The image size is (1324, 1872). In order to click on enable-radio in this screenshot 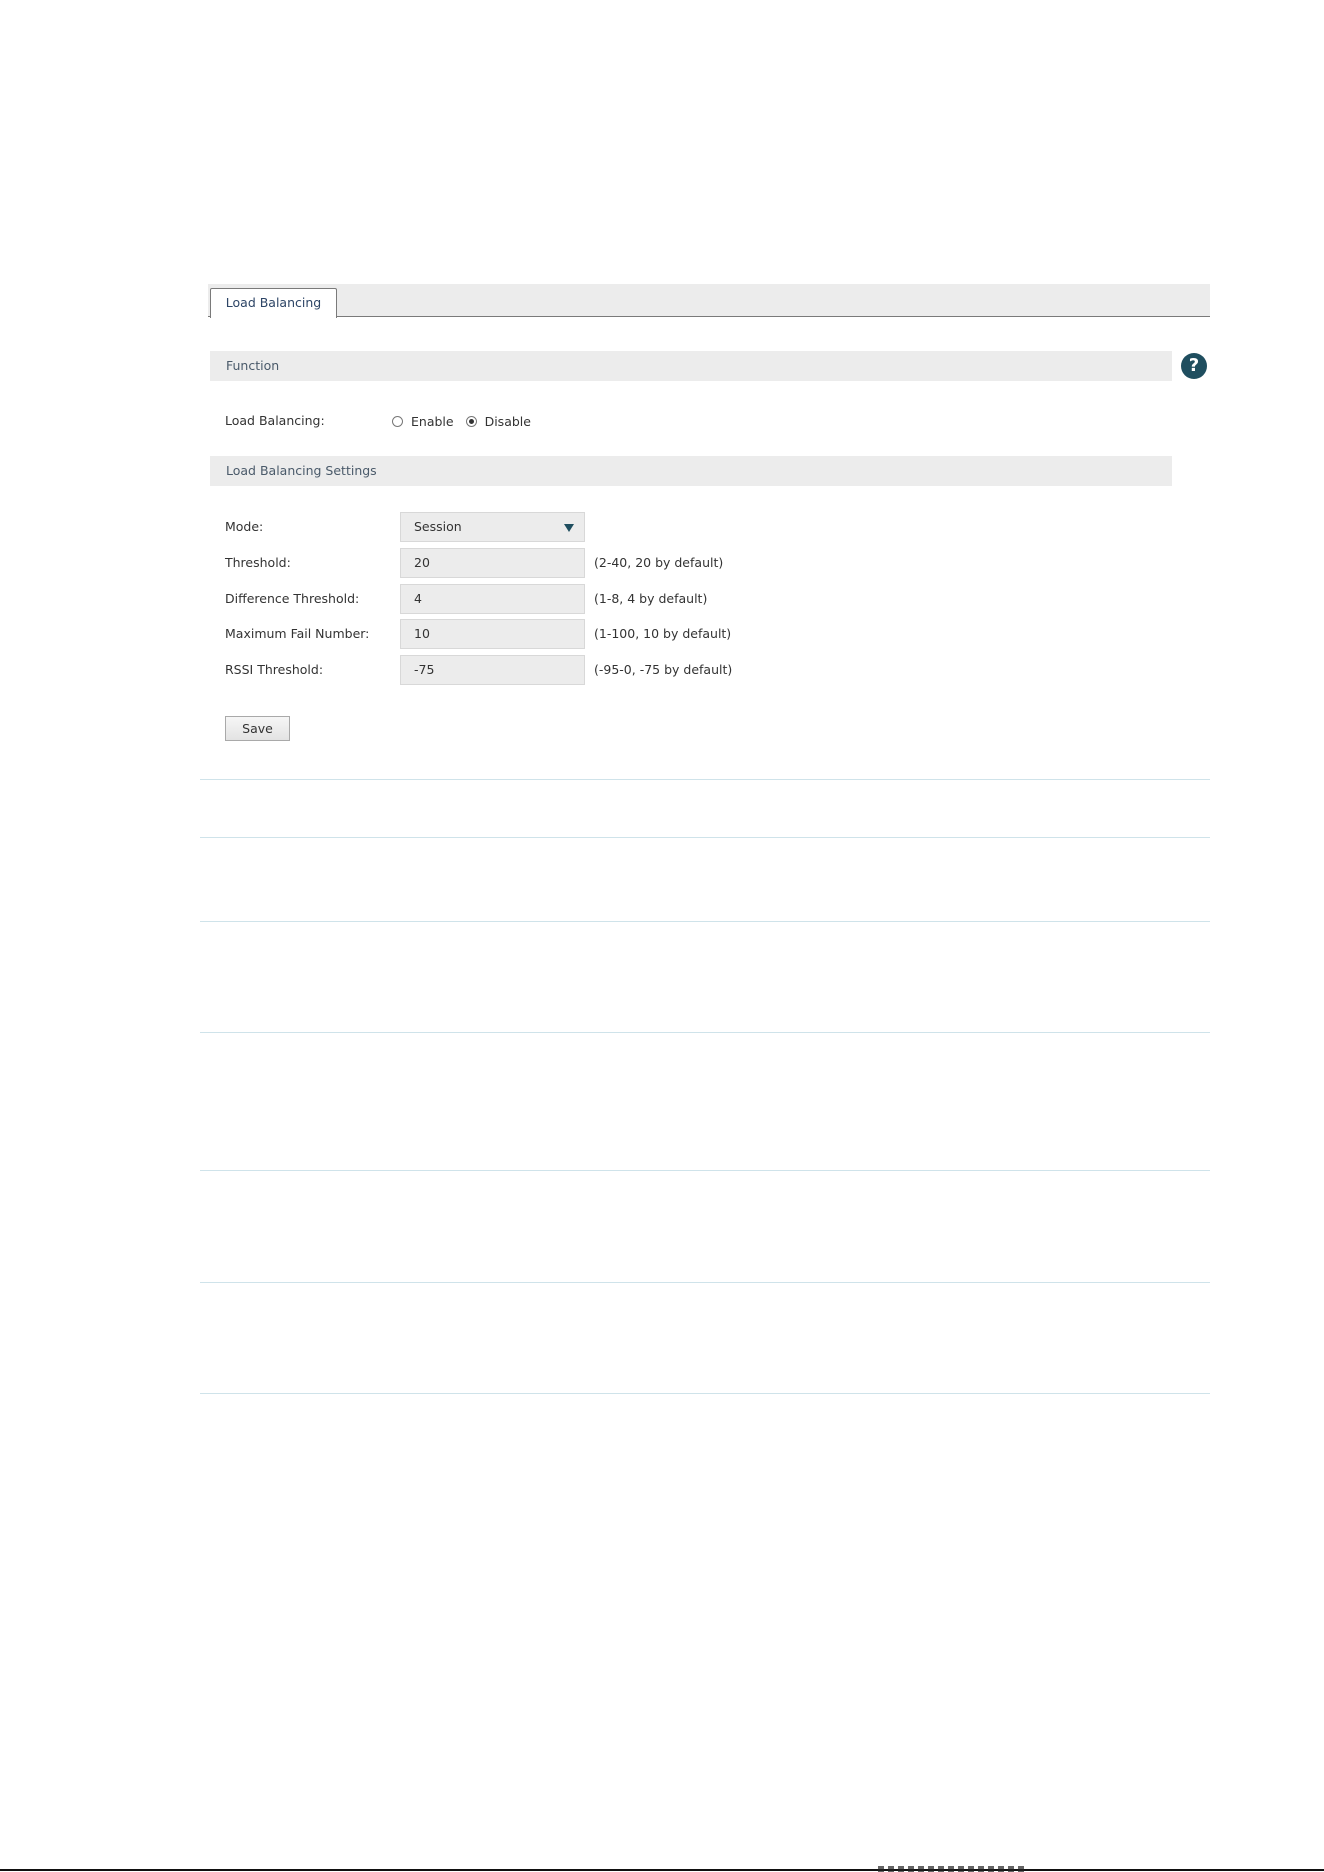, I will do `click(397, 421)`.